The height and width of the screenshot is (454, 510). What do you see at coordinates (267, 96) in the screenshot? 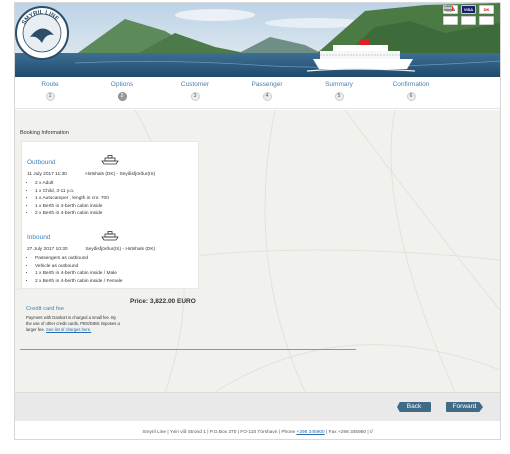
I see `step-number: 4` at bounding box center [267, 96].